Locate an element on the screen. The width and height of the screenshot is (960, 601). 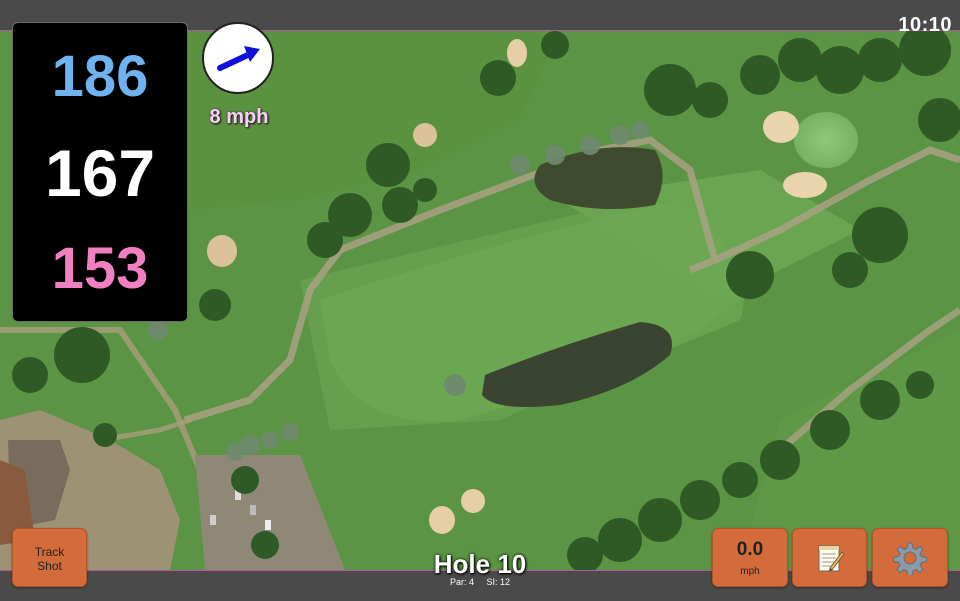
speed-button: 0.0 mph is located at coordinates (750, 557).